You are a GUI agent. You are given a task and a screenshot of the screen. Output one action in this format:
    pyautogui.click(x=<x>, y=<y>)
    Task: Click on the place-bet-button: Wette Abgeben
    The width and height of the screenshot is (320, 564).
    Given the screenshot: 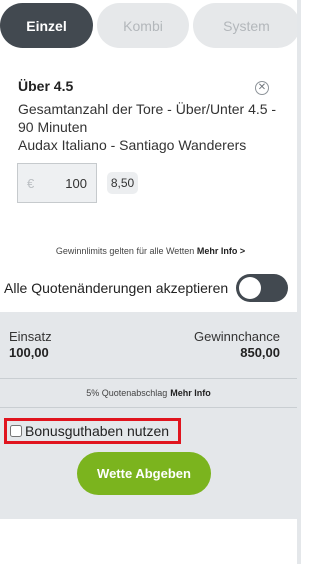 What is the action you would take?
    pyautogui.click(x=144, y=473)
    